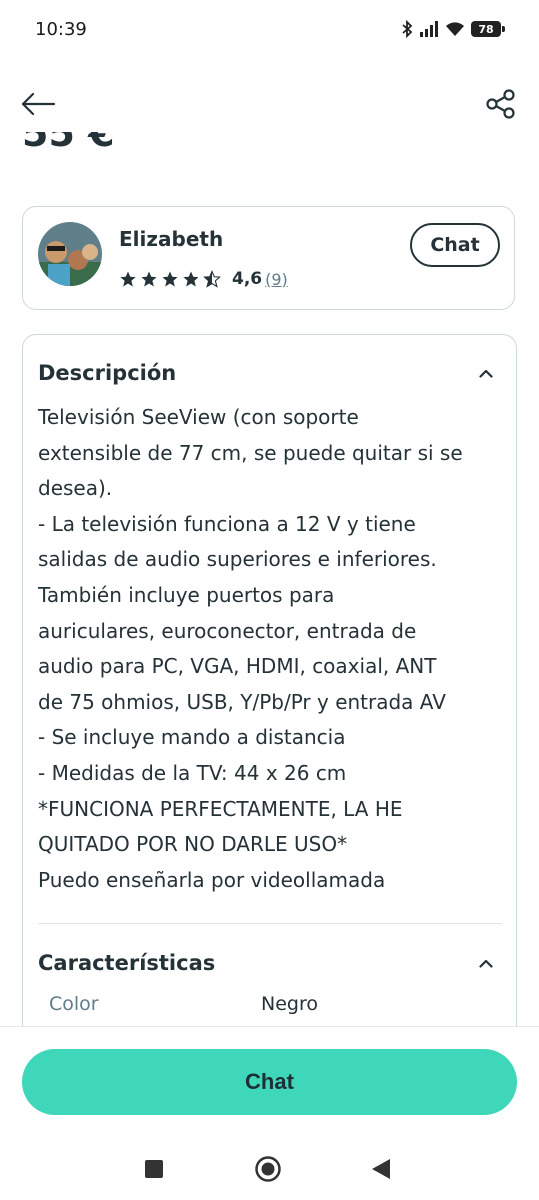 The width and height of the screenshot is (539, 1200). Describe the element at coordinates (212, 279) in the screenshot. I see `star-half-icon` at that location.